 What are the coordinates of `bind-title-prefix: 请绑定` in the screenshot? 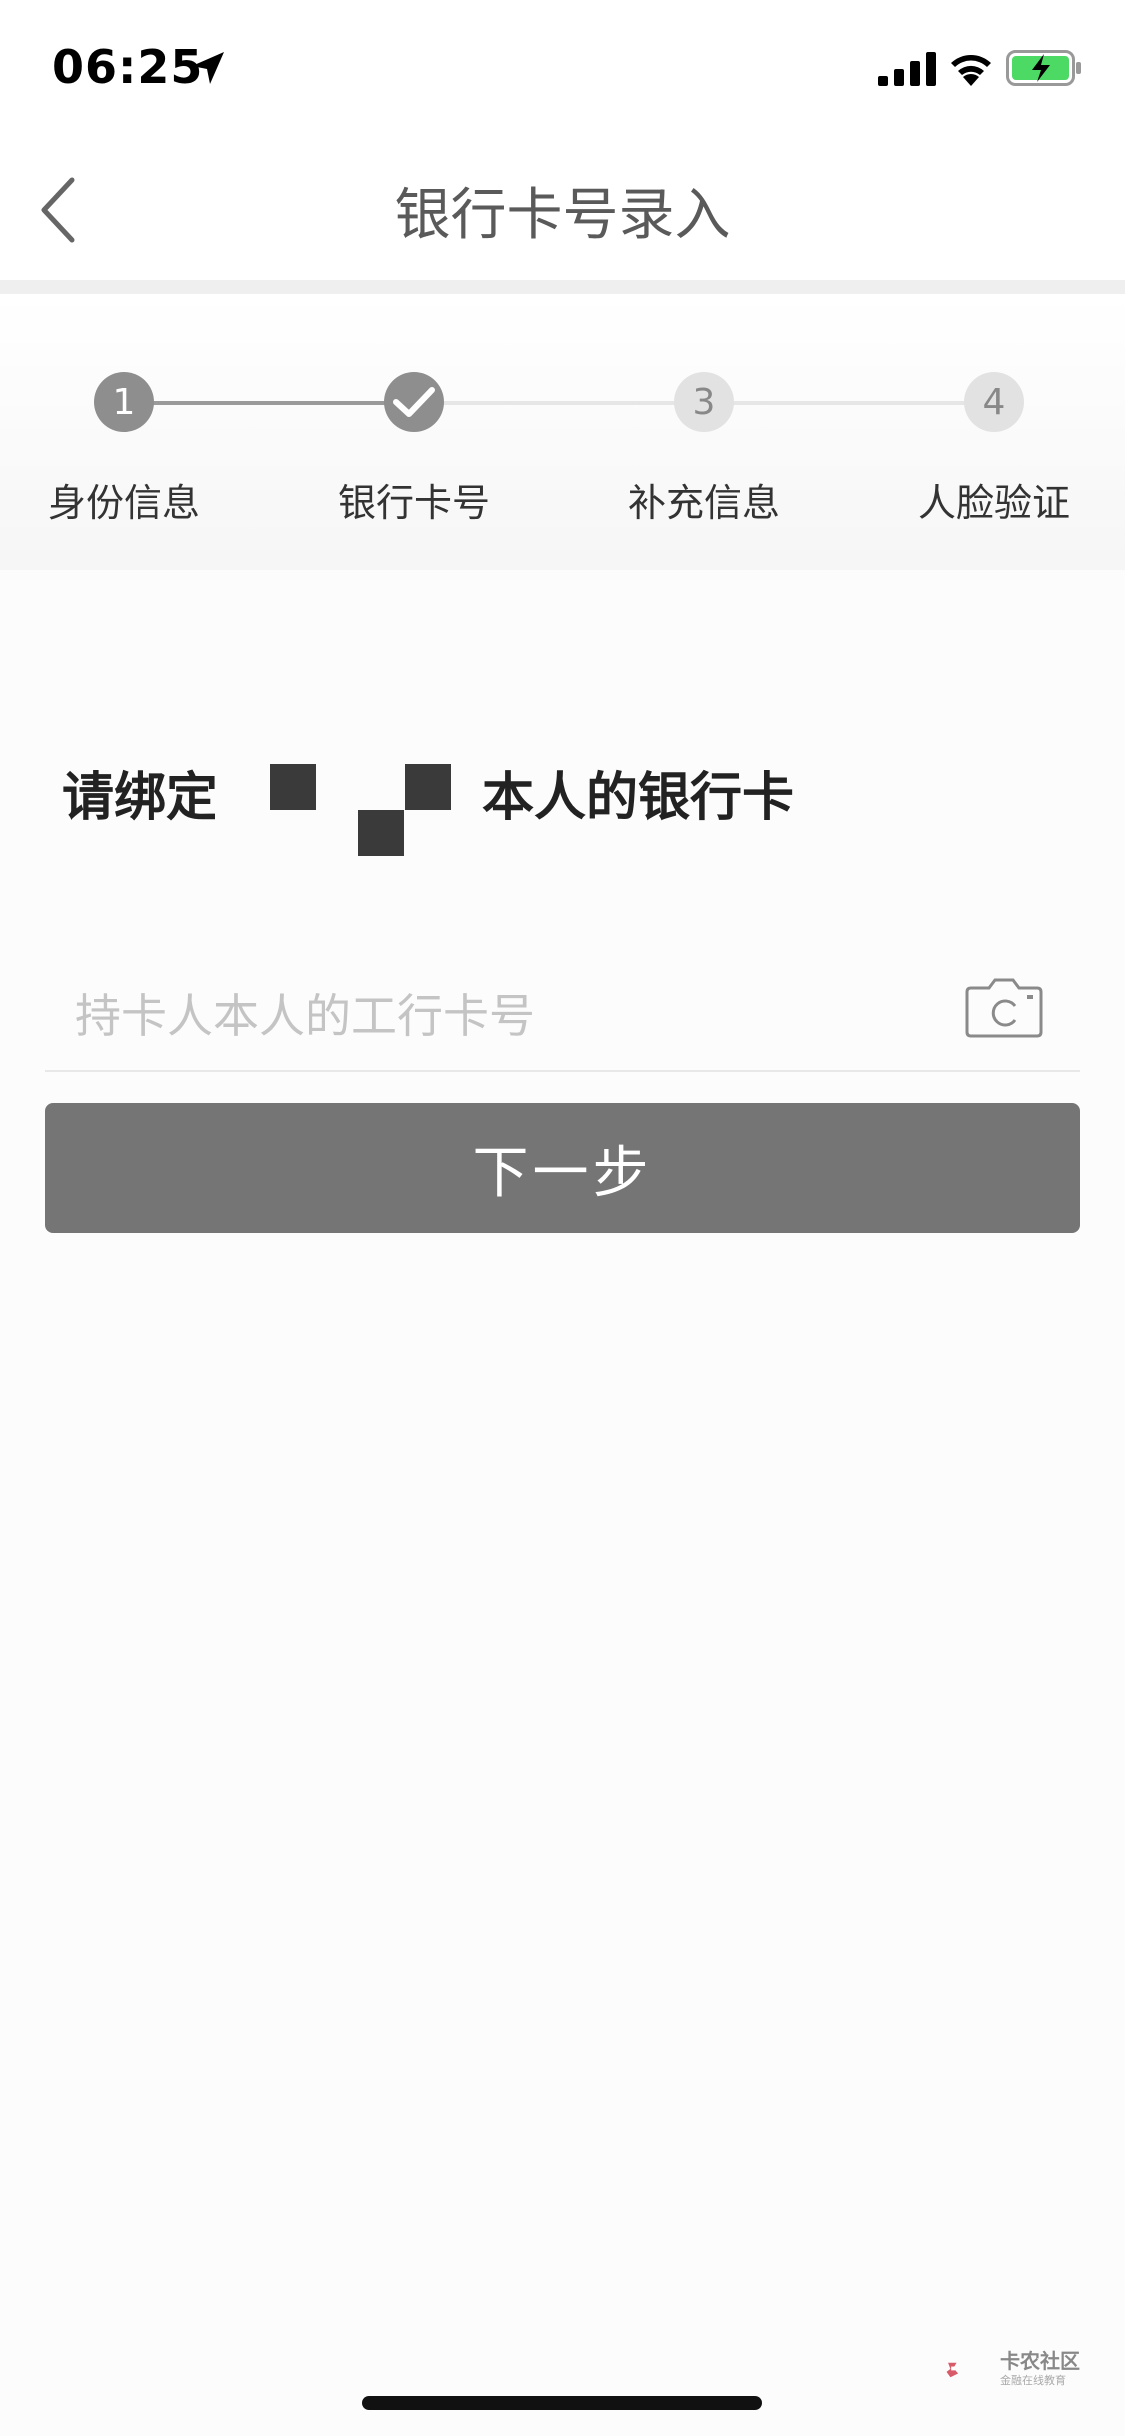 It's located at (140, 798).